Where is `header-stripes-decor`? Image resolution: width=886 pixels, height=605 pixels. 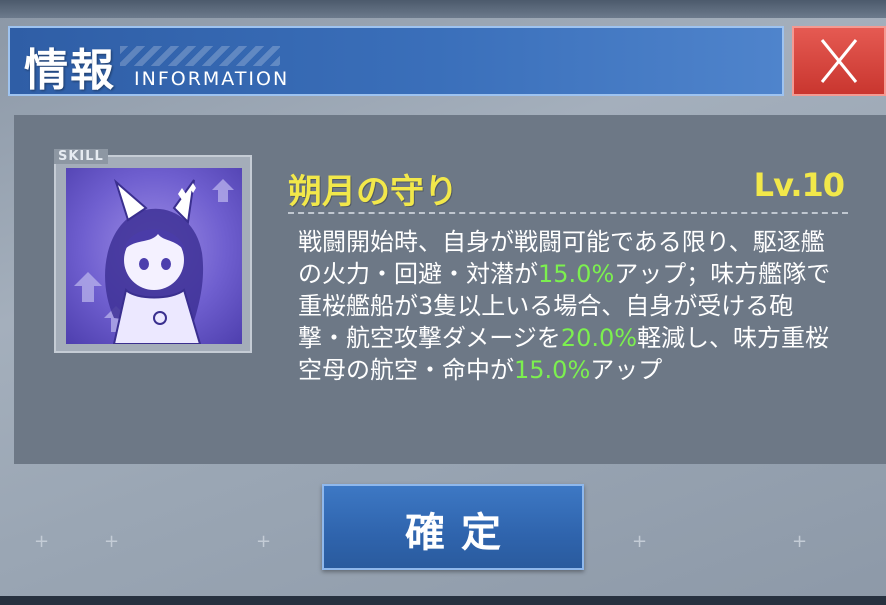
header-stripes-decor is located at coordinates (200, 56).